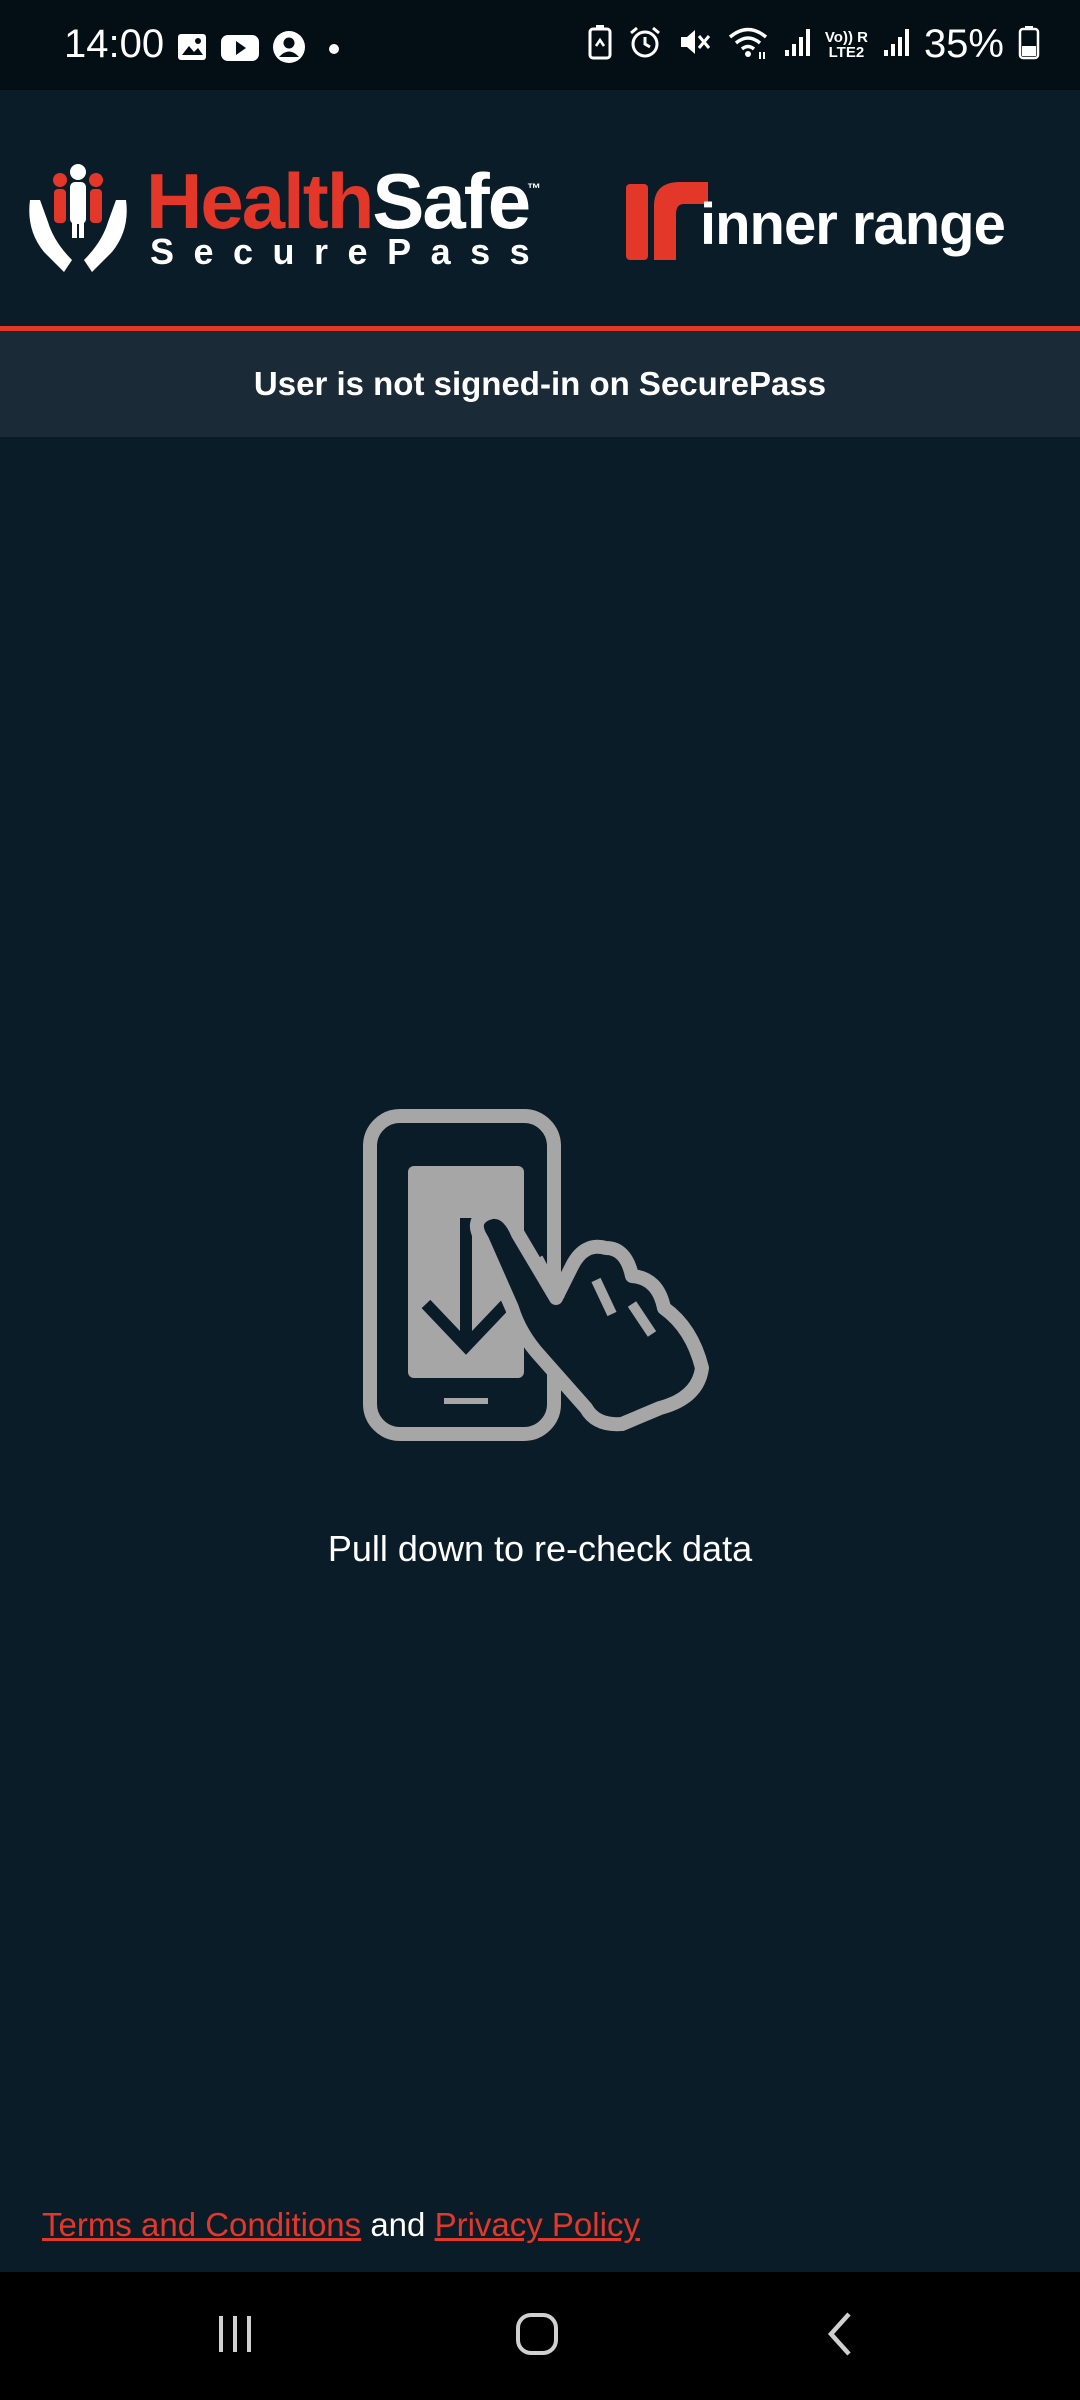 This screenshot has width=1080, height=2400. I want to click on wifi-icon, so click(748, 44).